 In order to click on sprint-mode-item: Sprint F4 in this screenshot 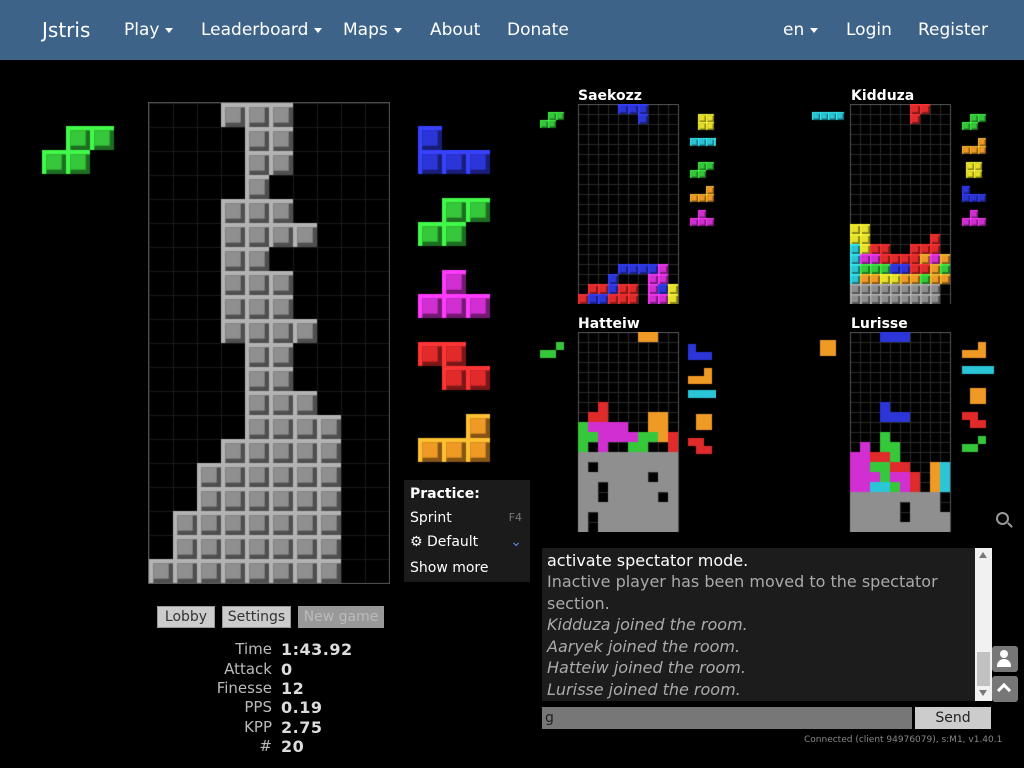, I will do `click(467, 518)`.